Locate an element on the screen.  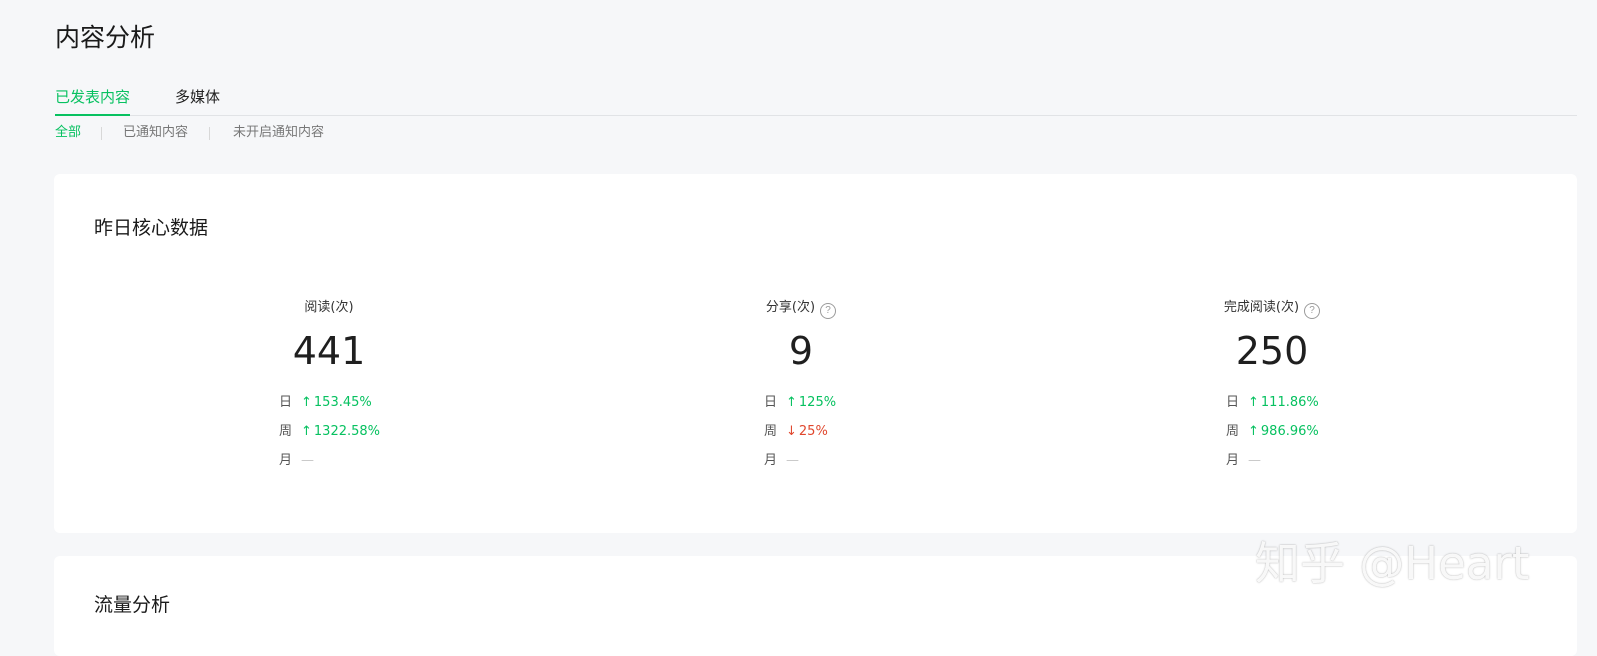
subtab-not-notified-content: 未开启通知内容 is located at coordinates (278, 133).